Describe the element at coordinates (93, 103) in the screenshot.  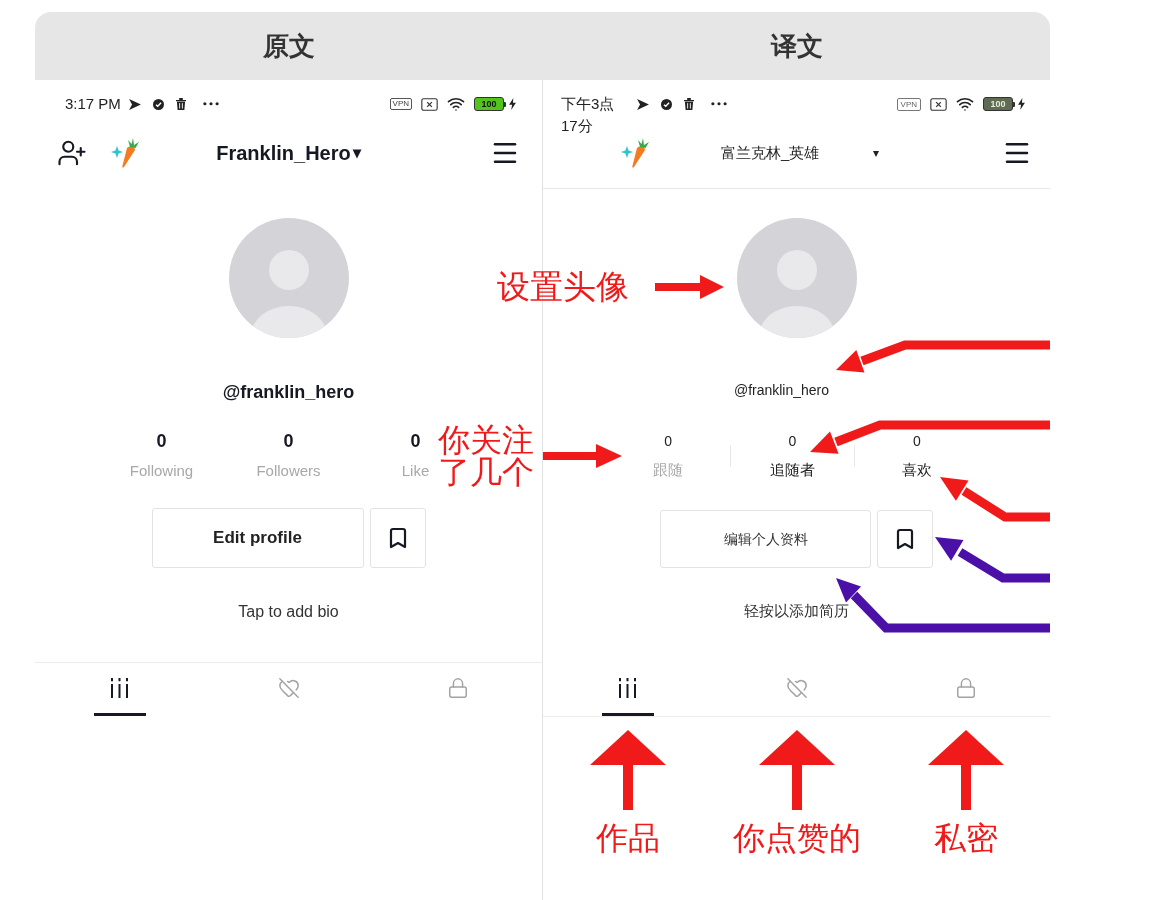
I see `status-time: 3:17 PM` at that location.